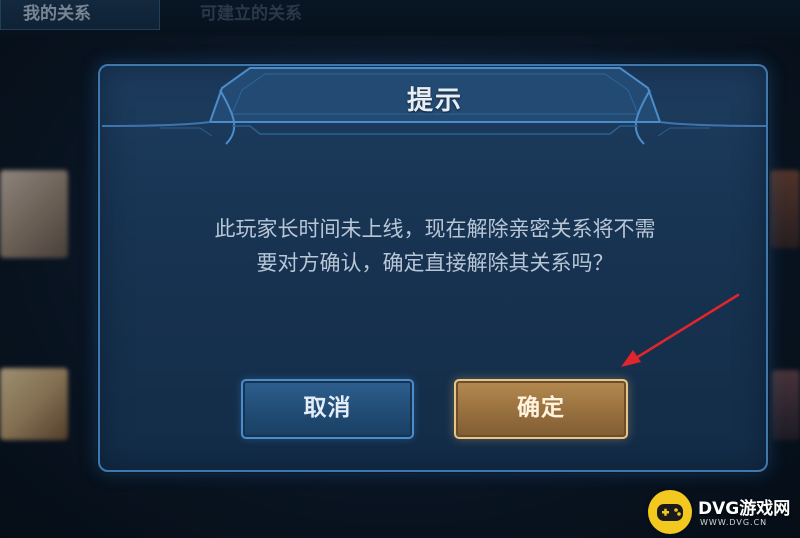 The image size is (800, 538). I want to click on watermark-url: WWW.DVG.CN, so click(734, 522).